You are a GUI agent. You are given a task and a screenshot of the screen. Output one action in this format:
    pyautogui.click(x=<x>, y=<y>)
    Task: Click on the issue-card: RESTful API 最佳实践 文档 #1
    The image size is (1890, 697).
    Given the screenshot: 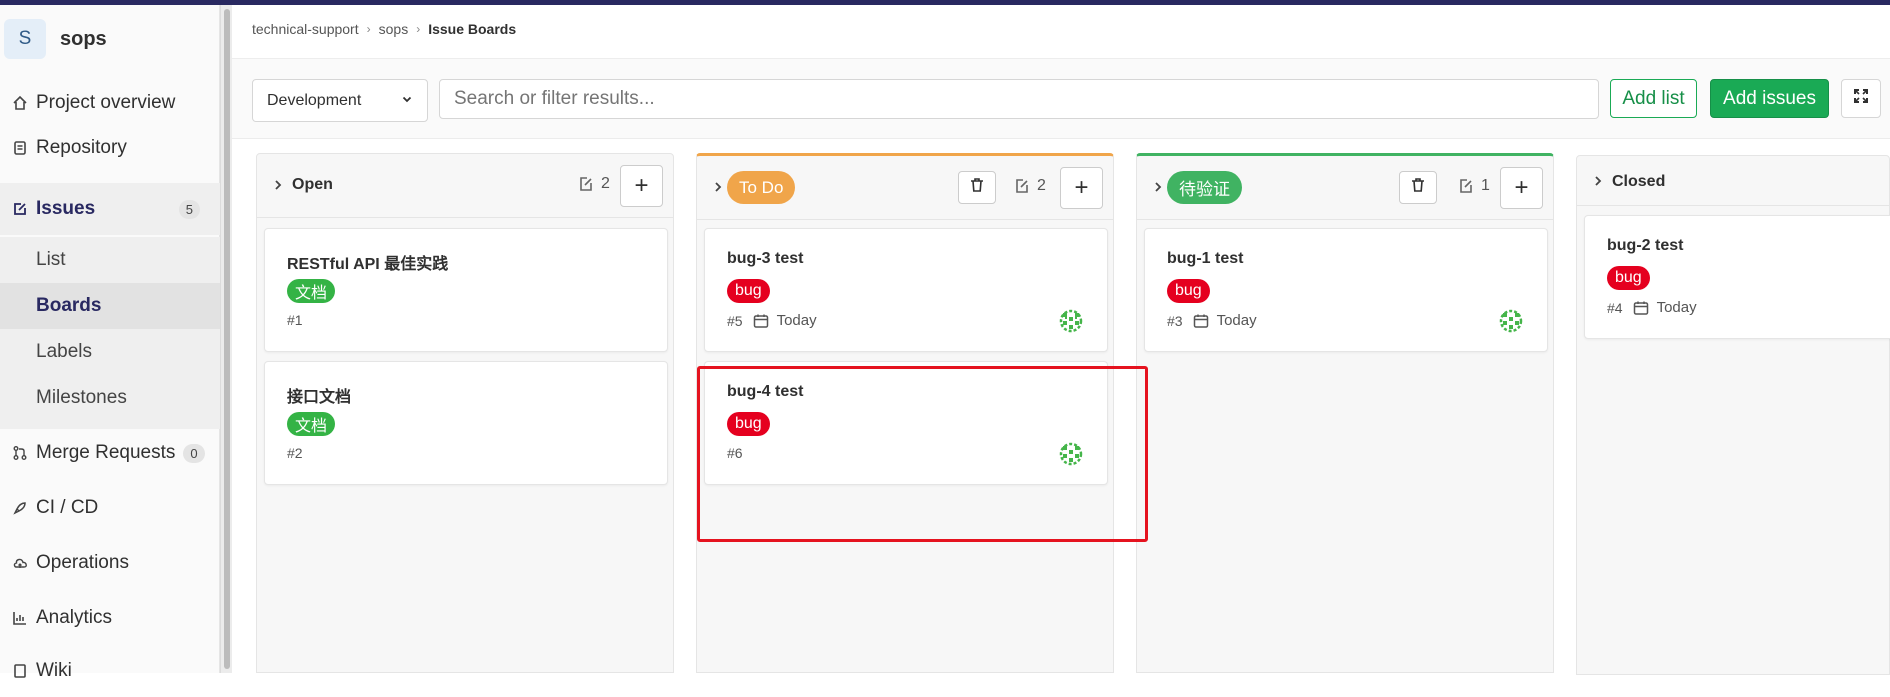 What is the action you would take?
    pyautogui.click(x=466, y=290)
    